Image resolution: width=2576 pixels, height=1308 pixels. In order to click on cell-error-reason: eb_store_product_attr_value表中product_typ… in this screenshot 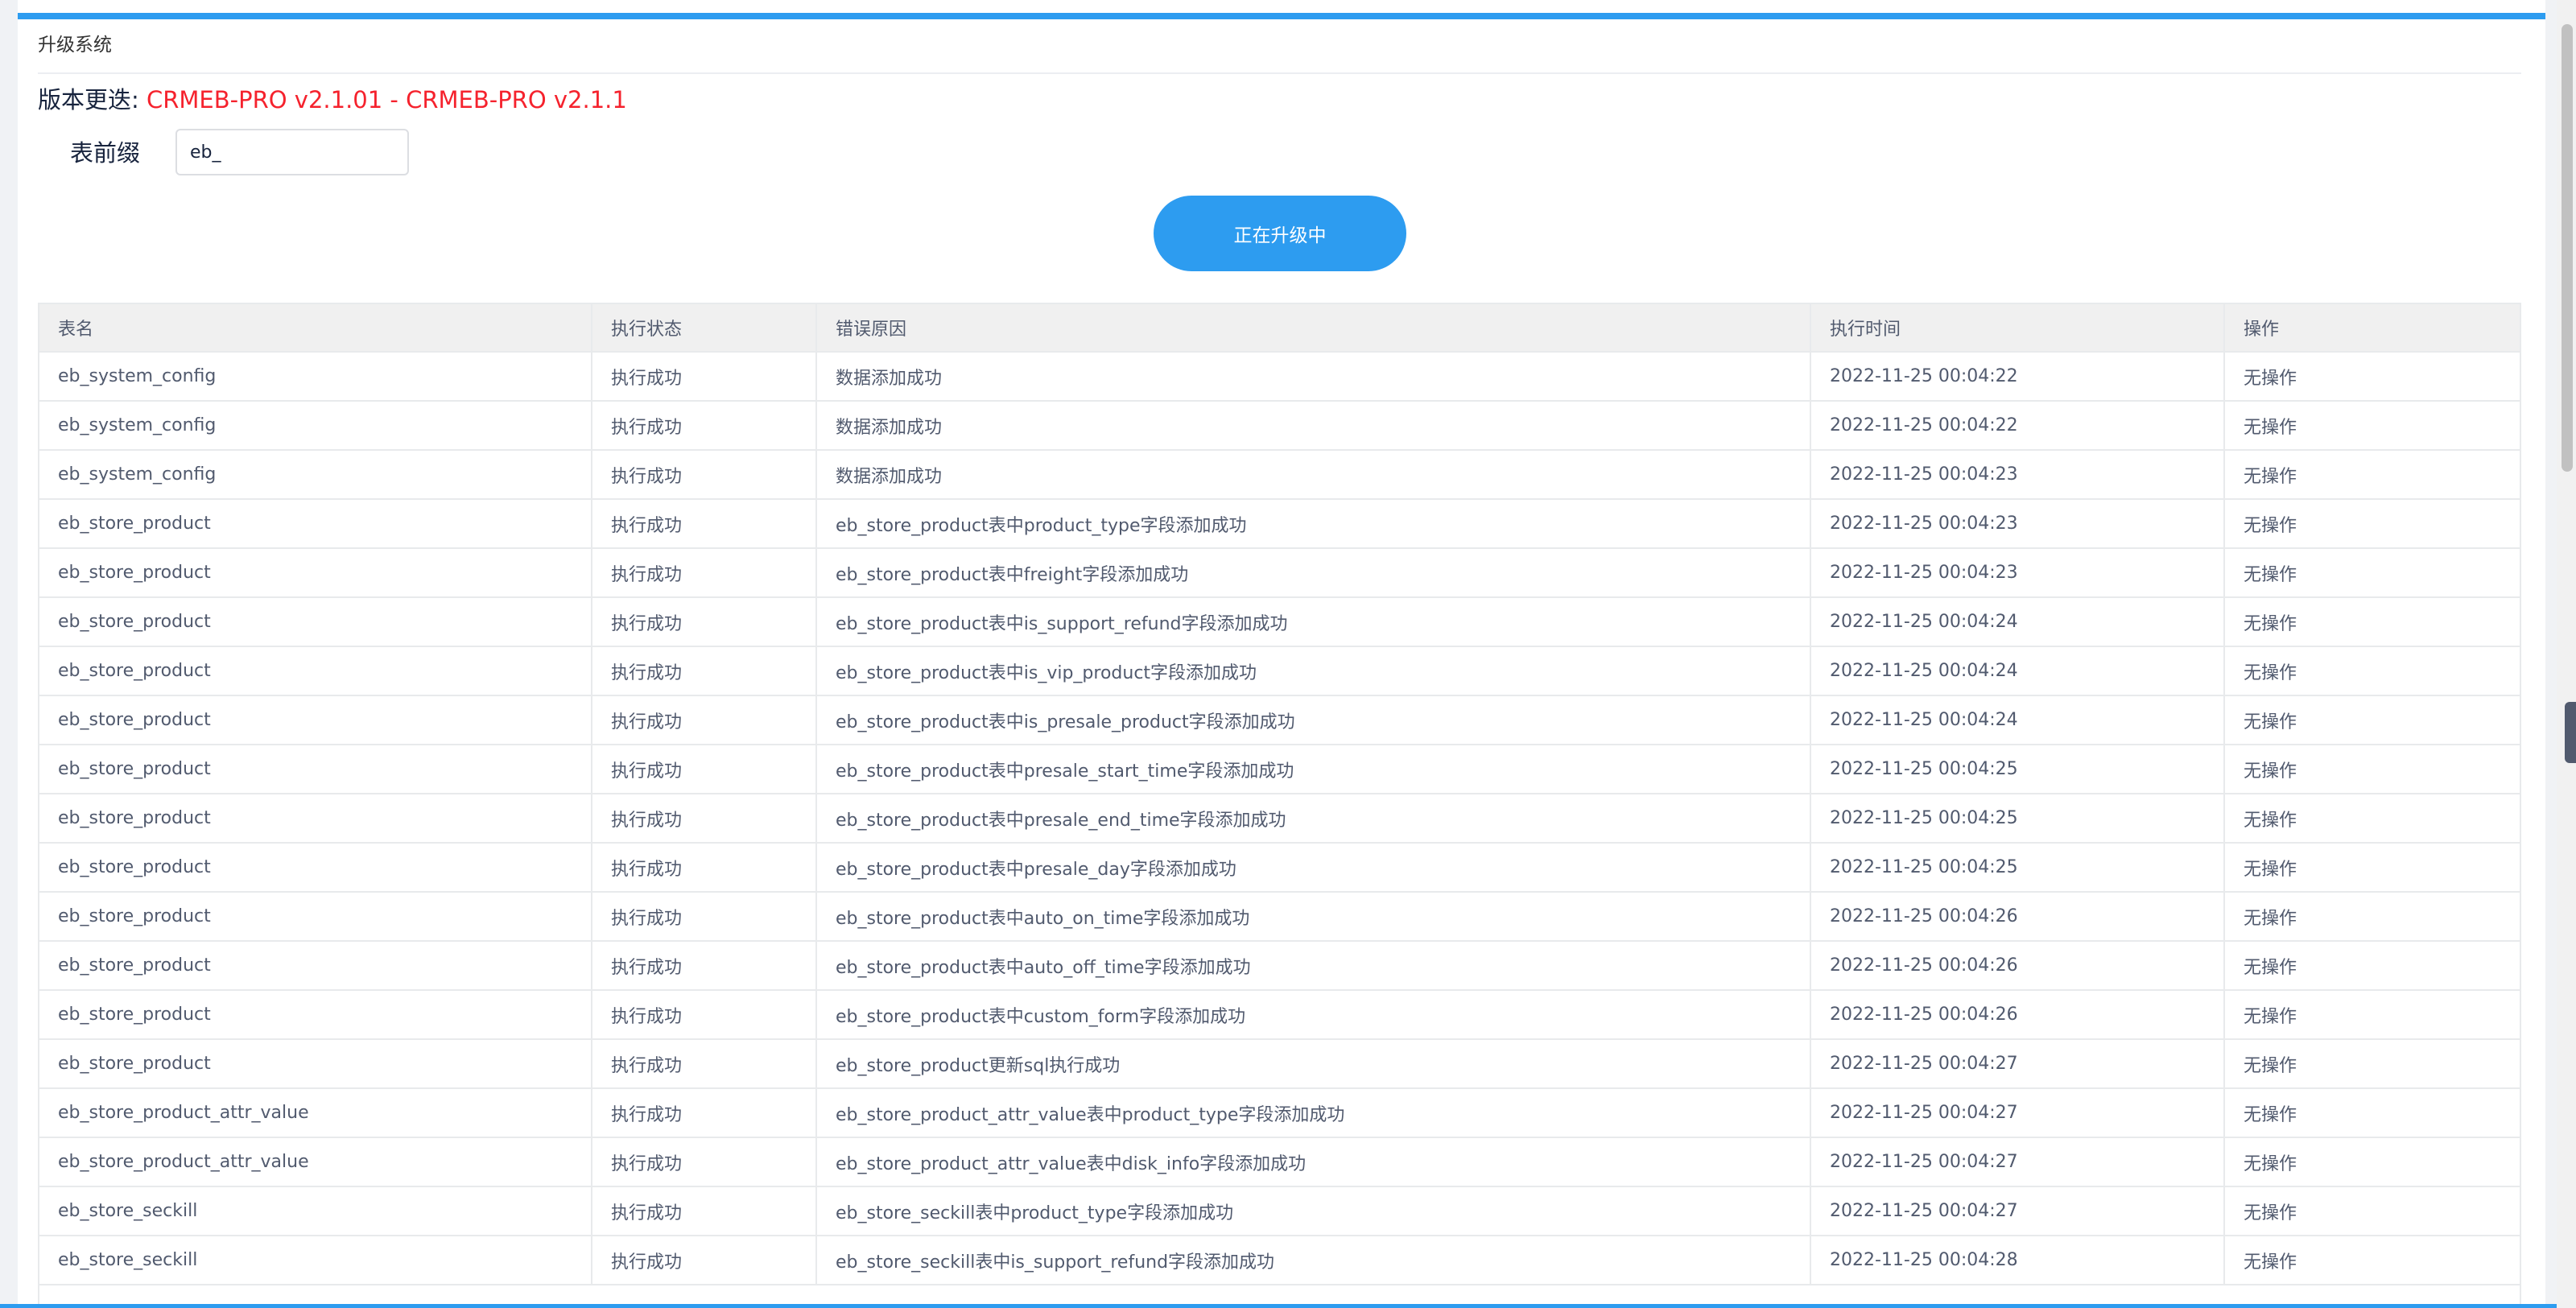, I will do `click(1313, 1113)`.